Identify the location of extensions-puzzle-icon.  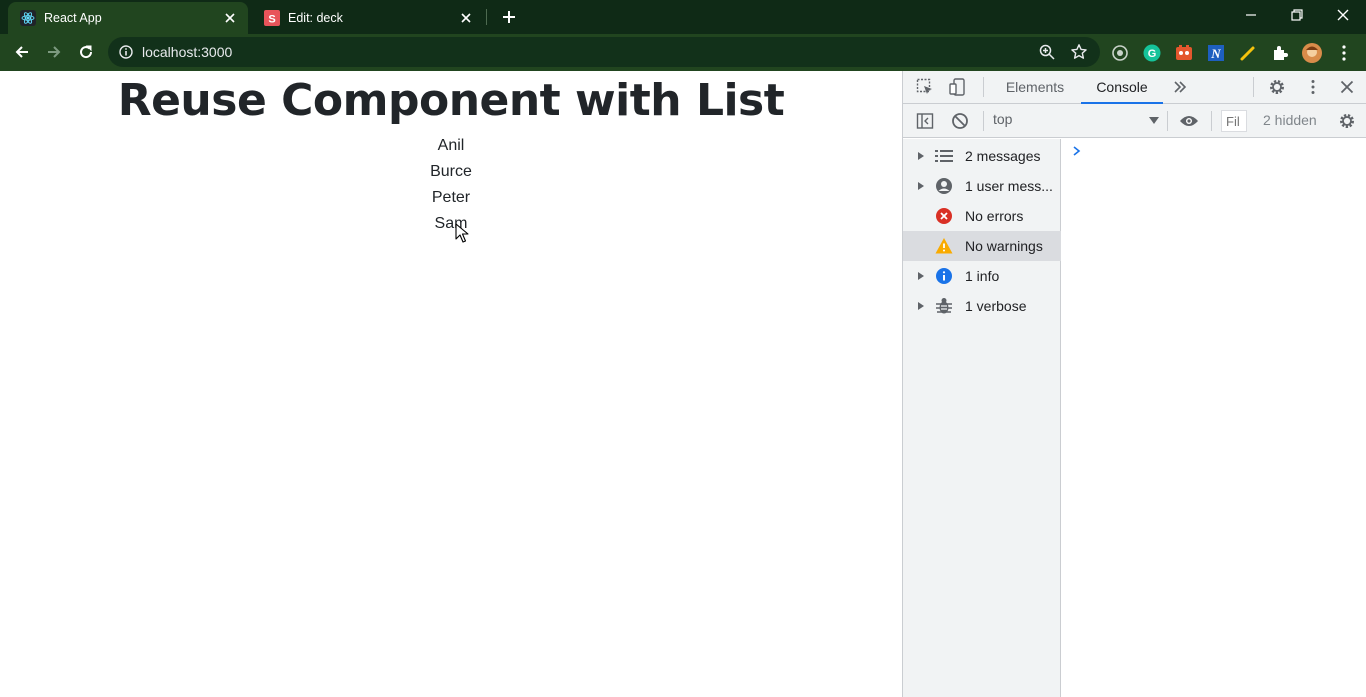
(1280, 53).